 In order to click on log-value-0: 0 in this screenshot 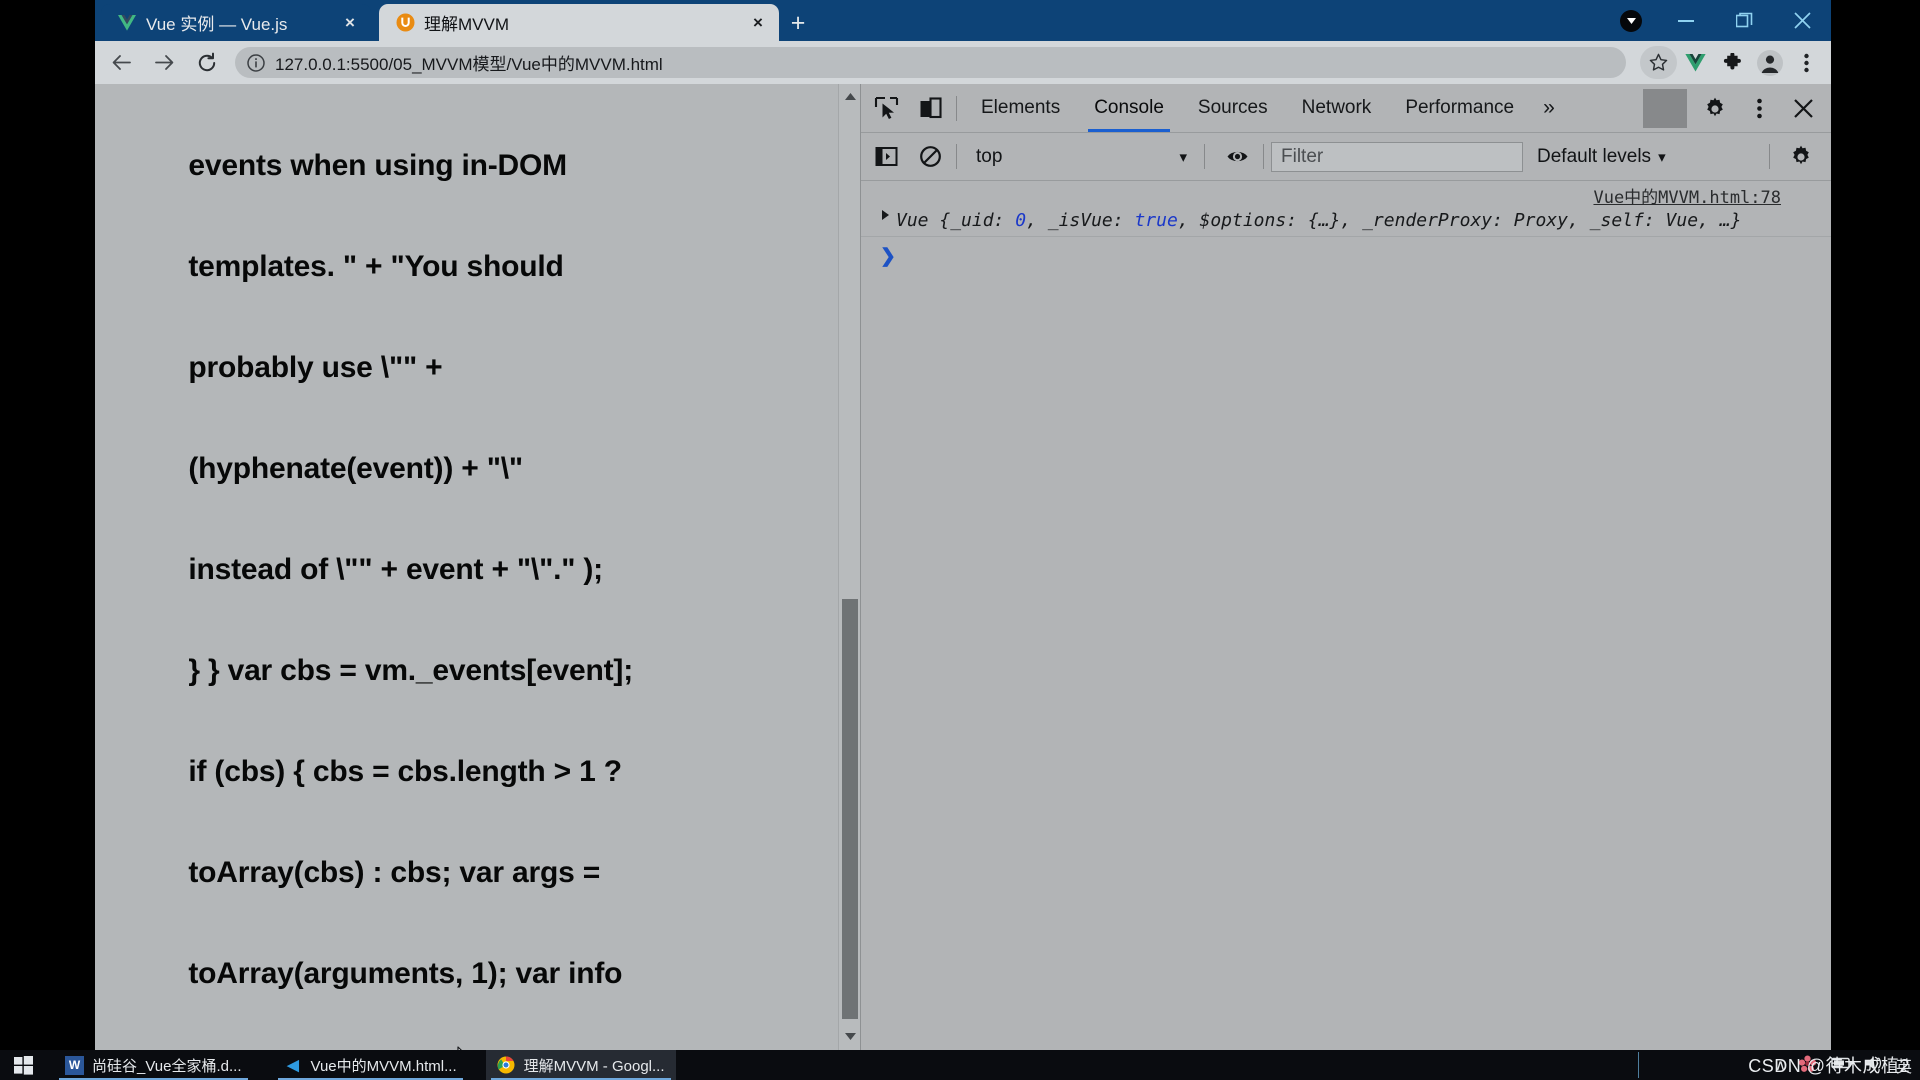, I will do `click(1021, 220)`.